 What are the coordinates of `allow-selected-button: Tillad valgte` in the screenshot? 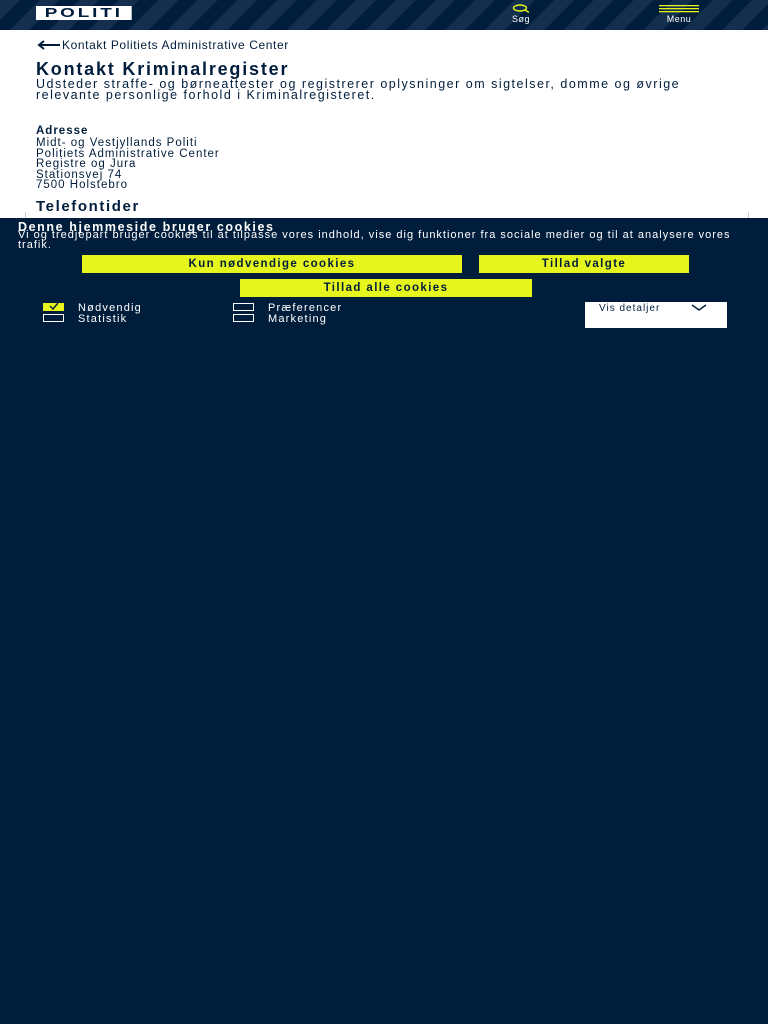 It's located at (584, 264).